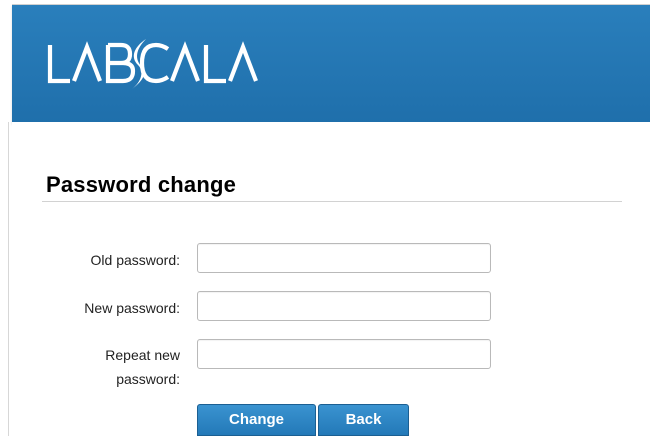 This screenshot has height=436, width=650. I want to click on back-button: Back, so click(363, 420).